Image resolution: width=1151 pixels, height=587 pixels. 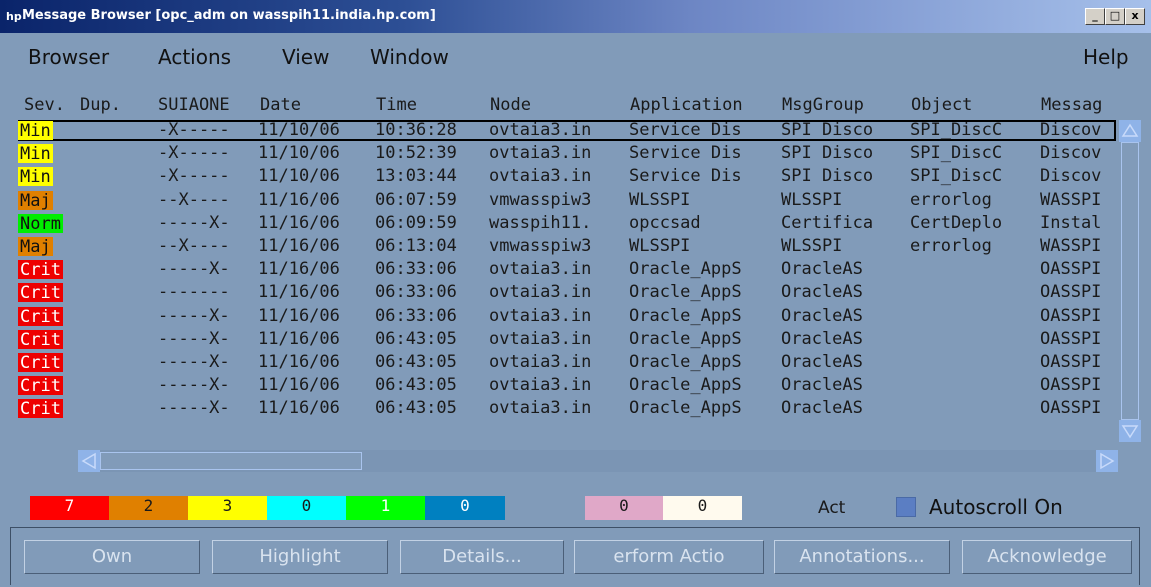 What do you see at coordinates (100, 105) in the screenshot?
I see `col-header-dup: Dup.` at bounding box center [100, 105].